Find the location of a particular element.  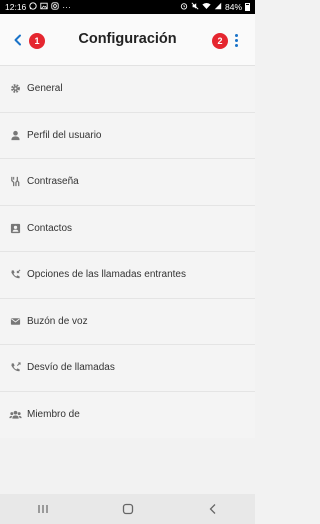

more-options-button is located at coordinates (236, 40).